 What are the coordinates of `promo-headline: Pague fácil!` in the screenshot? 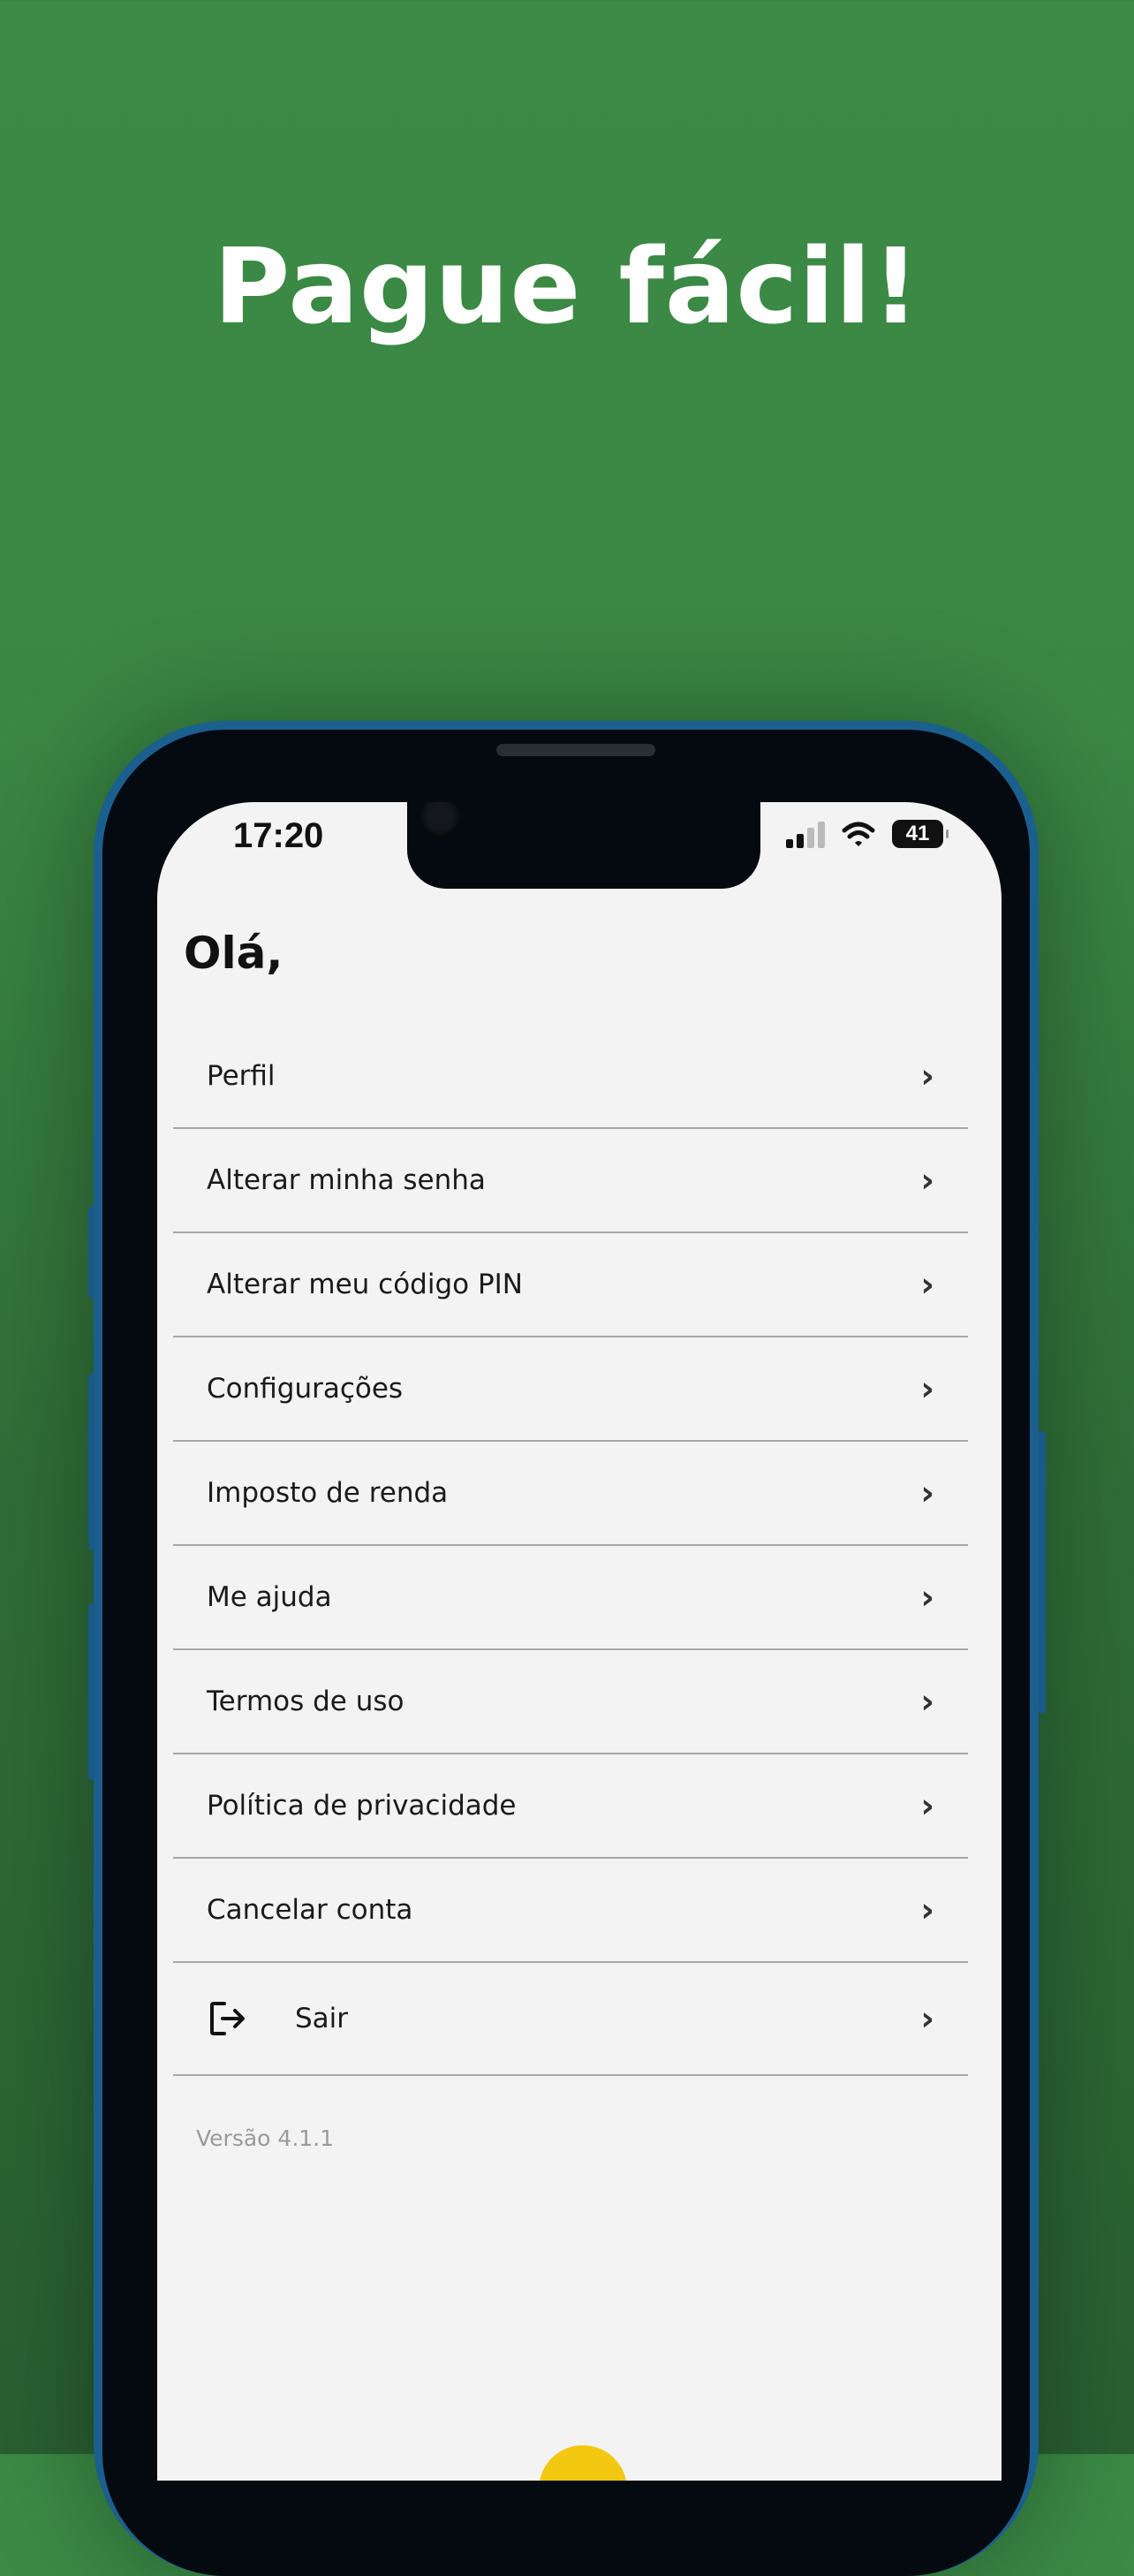 It's located at (567, 286).